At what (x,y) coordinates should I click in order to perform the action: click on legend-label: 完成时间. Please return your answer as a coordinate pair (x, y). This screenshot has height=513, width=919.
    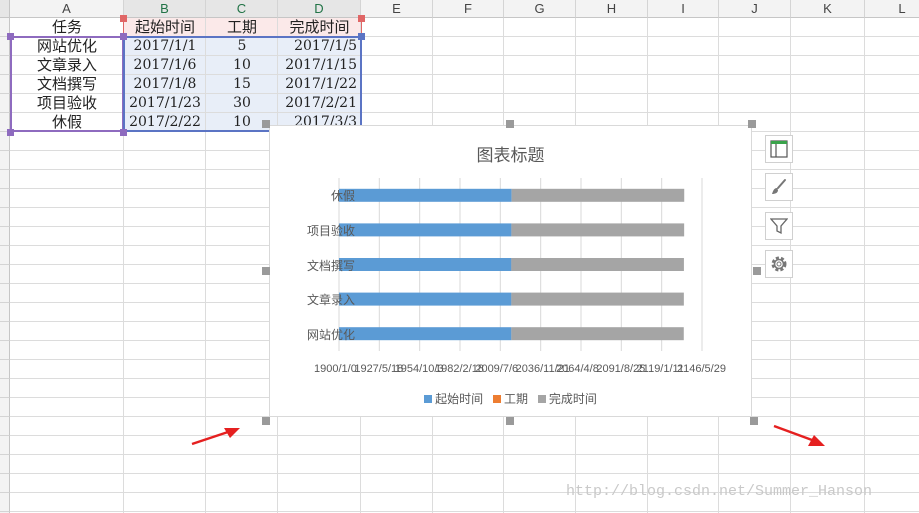
    Looking at the image, I should click on (572, 399).